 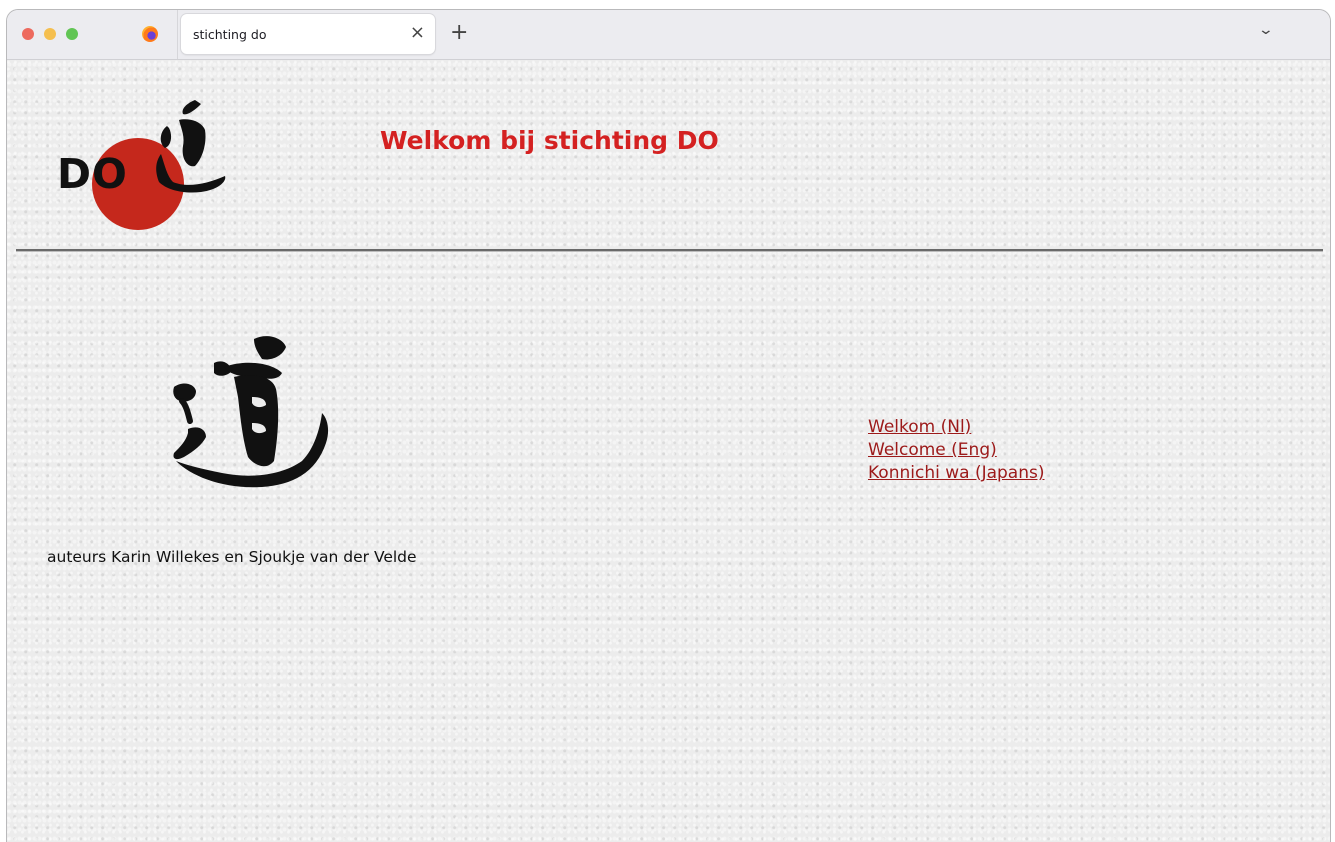 What do you see at coordinates (956, 473) in the screenshot?
I see `link-konnichi-wa-japans: Konnichi wa (Japans)` at bounding box center [956, 473].